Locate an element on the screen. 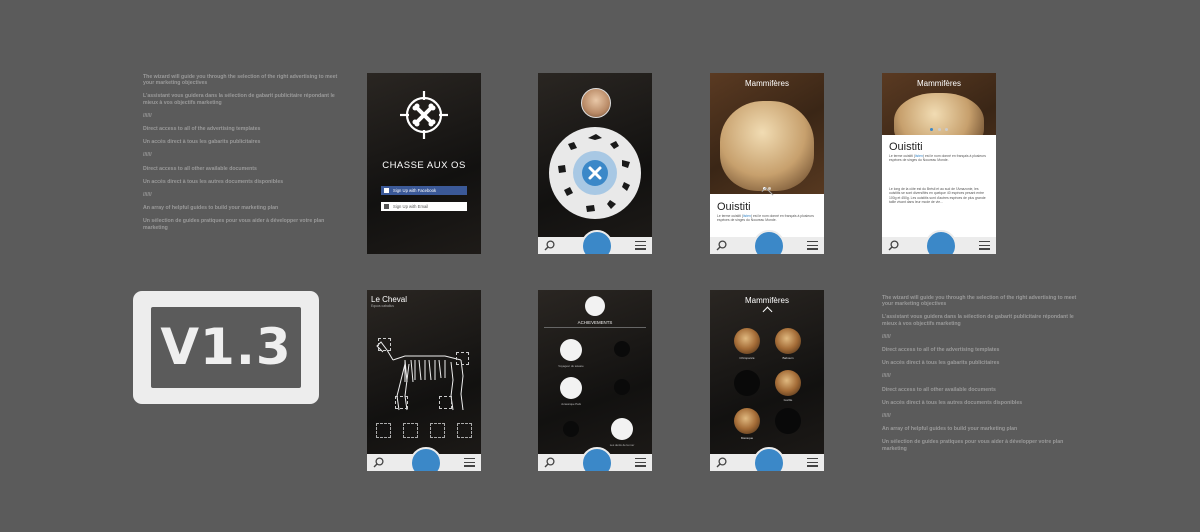 Image resolution: width=1200 pixels, height=532 pixels. chevron-up-icon is located at coordinates (767, 311).